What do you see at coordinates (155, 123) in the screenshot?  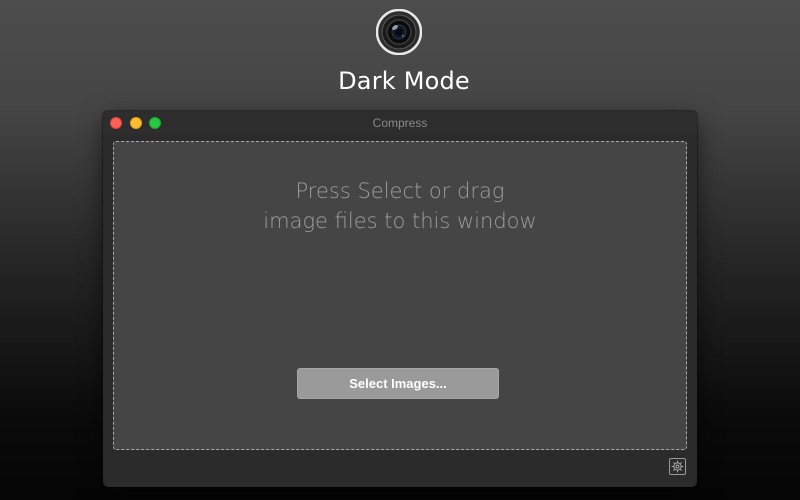 I see `zoom-window-button` at bounding box center [155, 123].